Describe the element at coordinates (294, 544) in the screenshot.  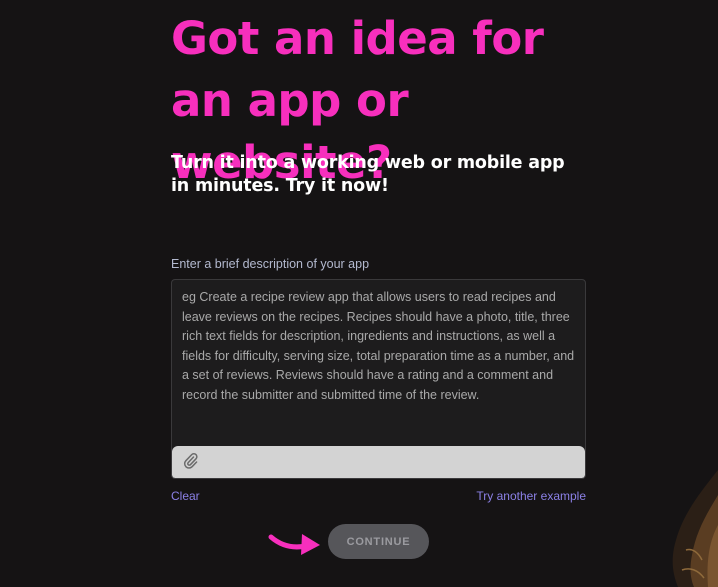
I see `arrow-right-icon` at that location.